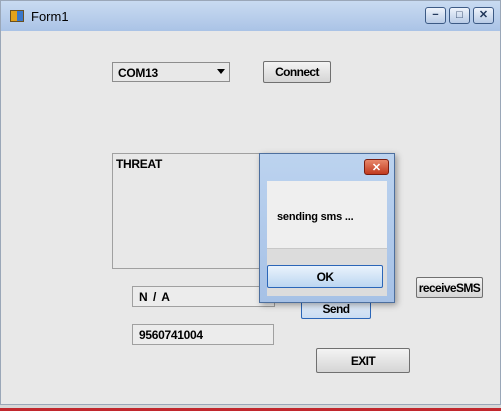 The height and width of the screenshot is (415, 501). What do you see at coordinates (297, 72) in the screenshot?
I see `connect-button: Connect` at bounding box center [297, 72].